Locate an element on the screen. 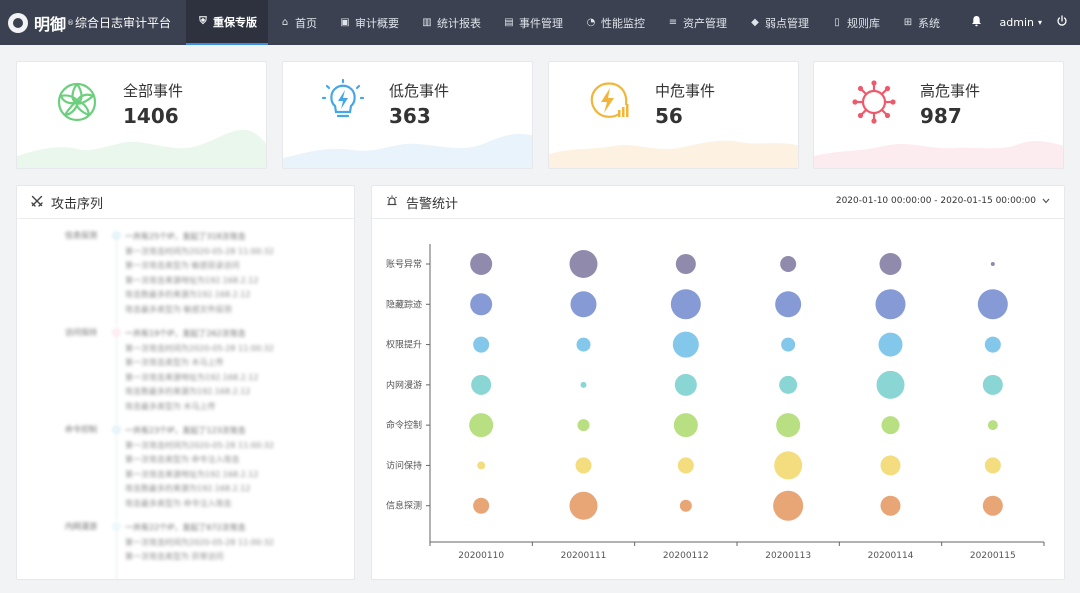  nav-item-8: ▯ 规则库 is located at coordinates (855, 22).